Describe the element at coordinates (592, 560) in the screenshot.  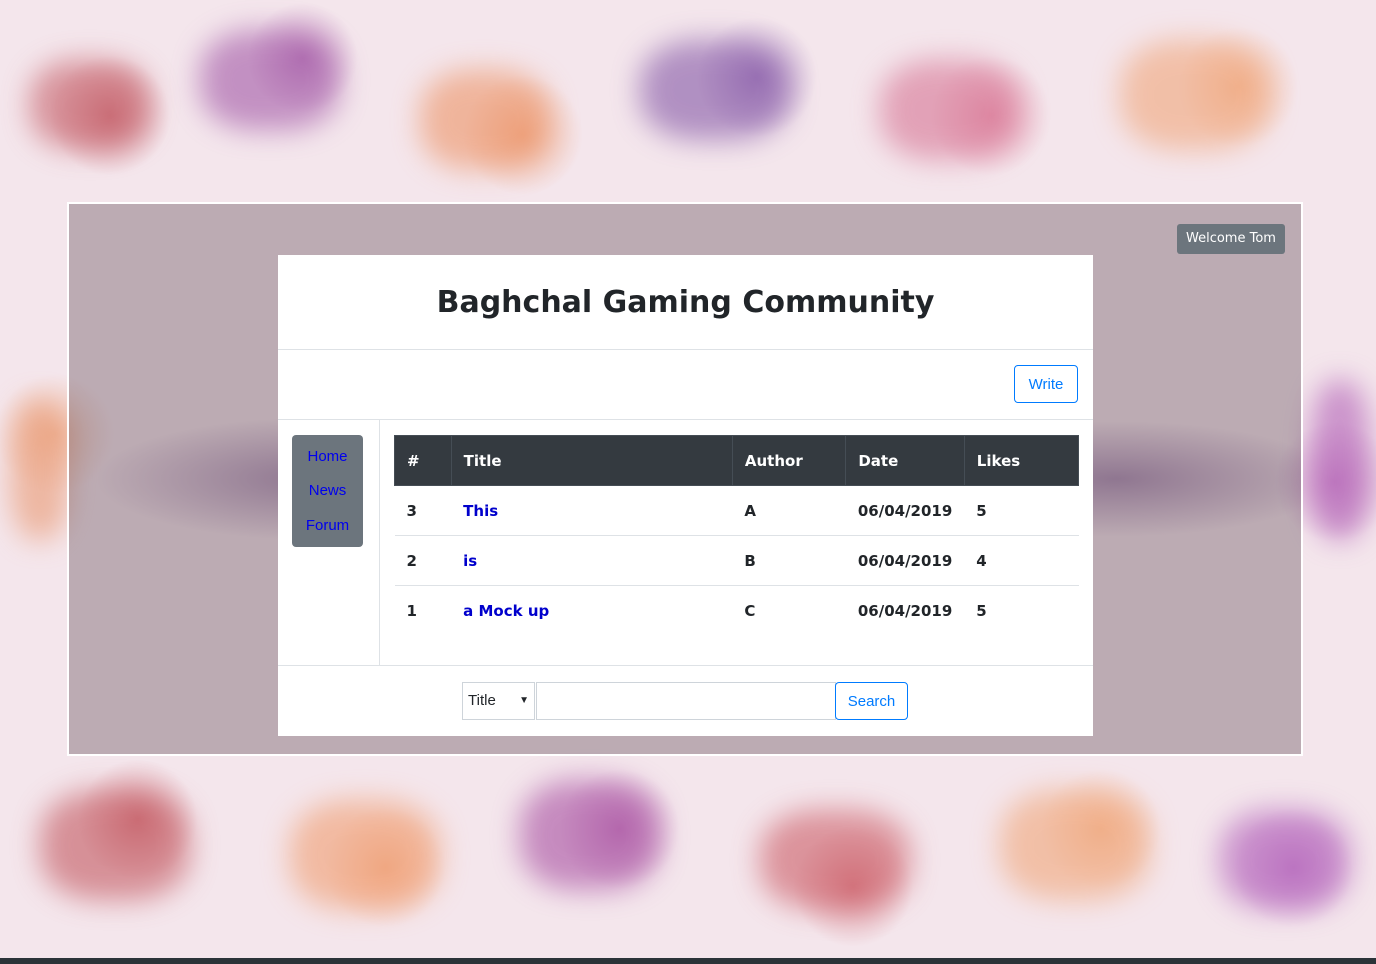
I see `post-title-cell: is` at that location.